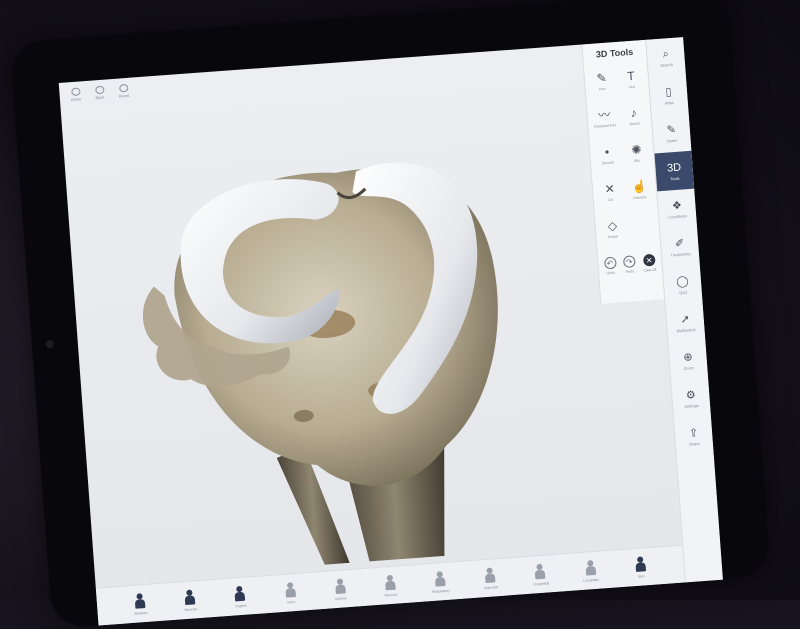  I want to click on tool-cut: ✕ Cut, so click(609, 196).